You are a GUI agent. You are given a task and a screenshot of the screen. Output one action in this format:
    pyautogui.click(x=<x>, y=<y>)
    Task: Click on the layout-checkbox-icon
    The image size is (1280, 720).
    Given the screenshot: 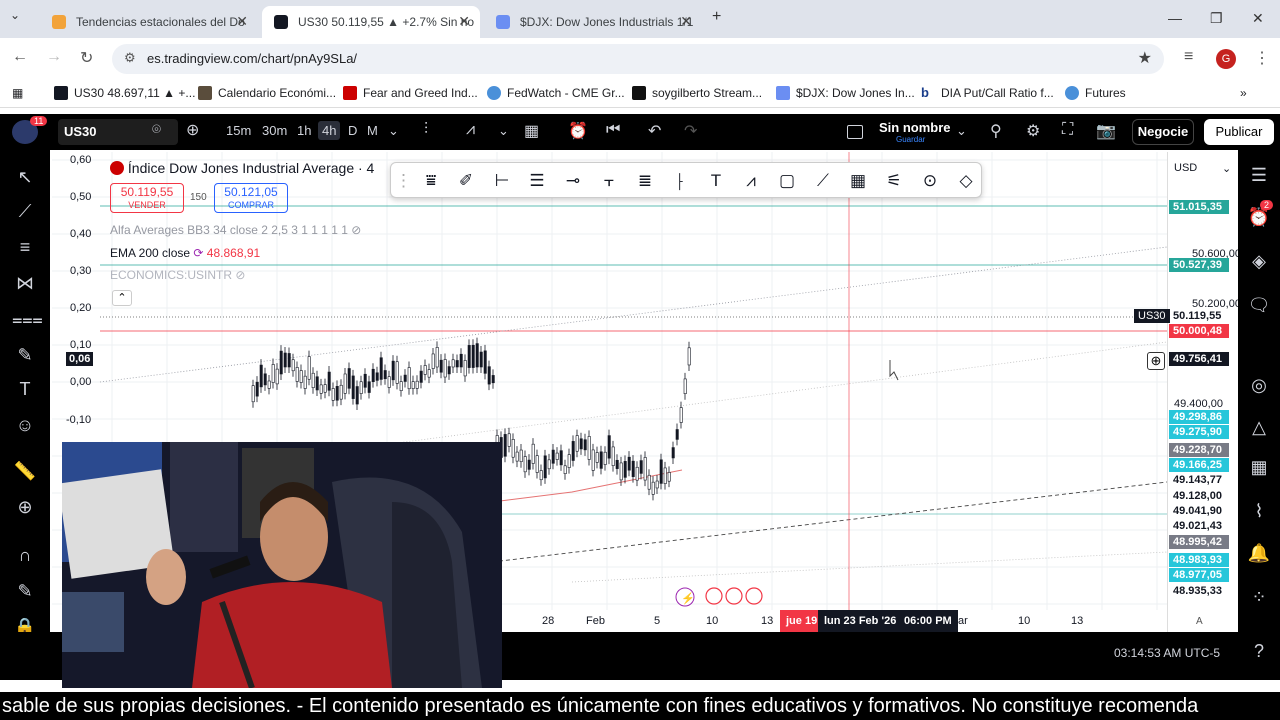 What is the action you would take?
    pyautogui.click(x=855, y=132)
    